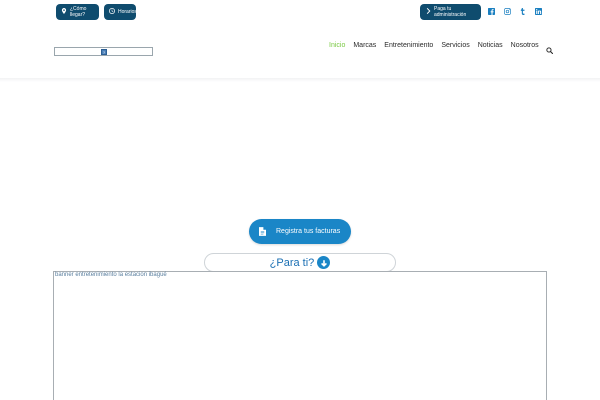 This screenshot has height=400, width=600. I want to click on horarios-button: Horarios, so click(120, 12).